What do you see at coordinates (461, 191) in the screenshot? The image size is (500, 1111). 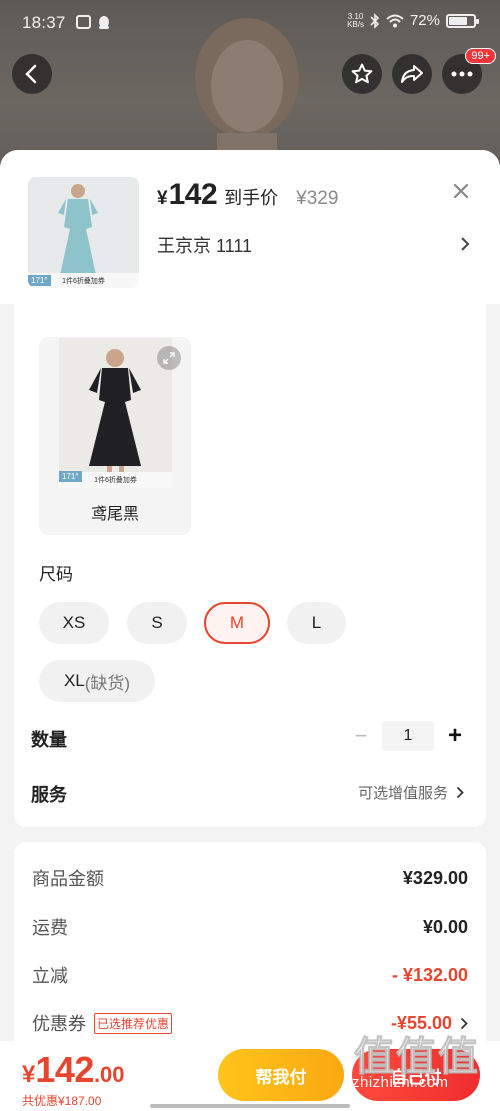 I see `close-icon` at bounding box center [461, 191].